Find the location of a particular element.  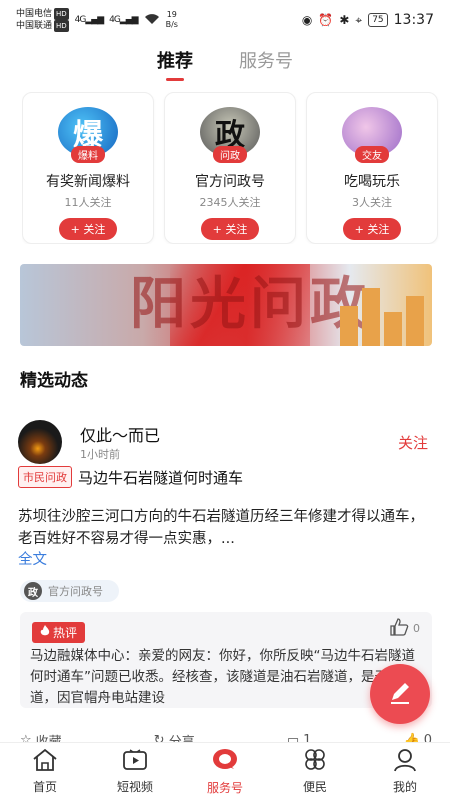

card-tag: 爆料 is located at coordinates (88, 154).